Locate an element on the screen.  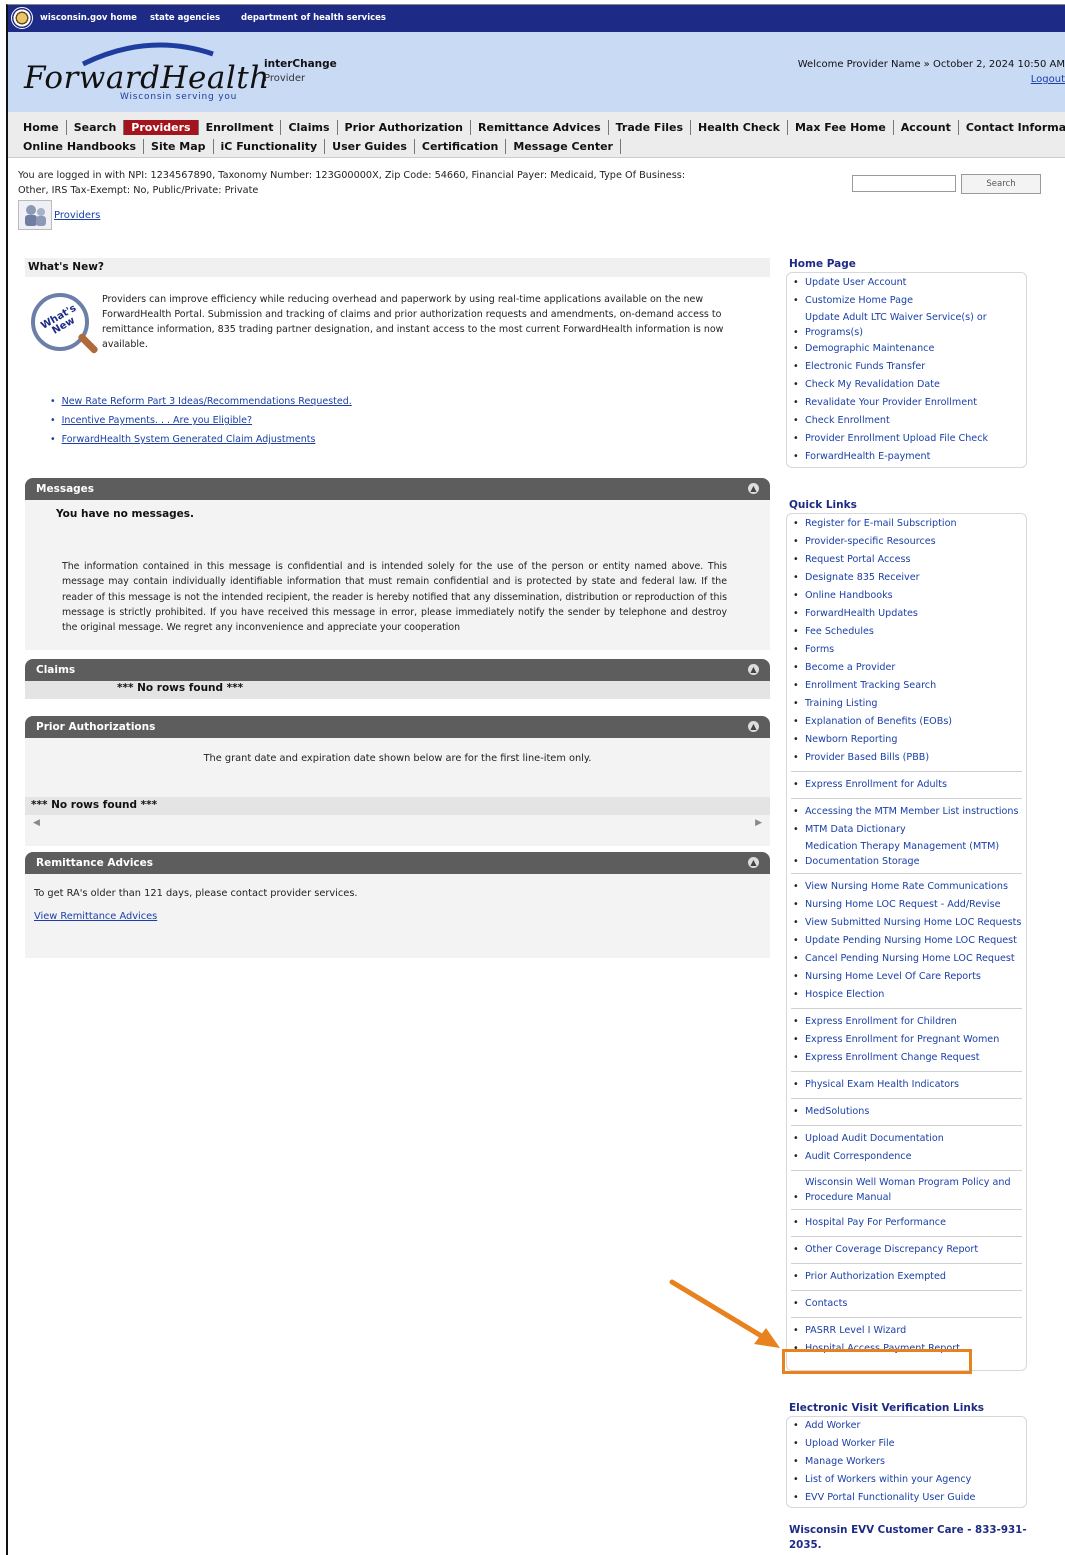
nav-contact-information: Contact Information is located at coordinates (1012, 127).